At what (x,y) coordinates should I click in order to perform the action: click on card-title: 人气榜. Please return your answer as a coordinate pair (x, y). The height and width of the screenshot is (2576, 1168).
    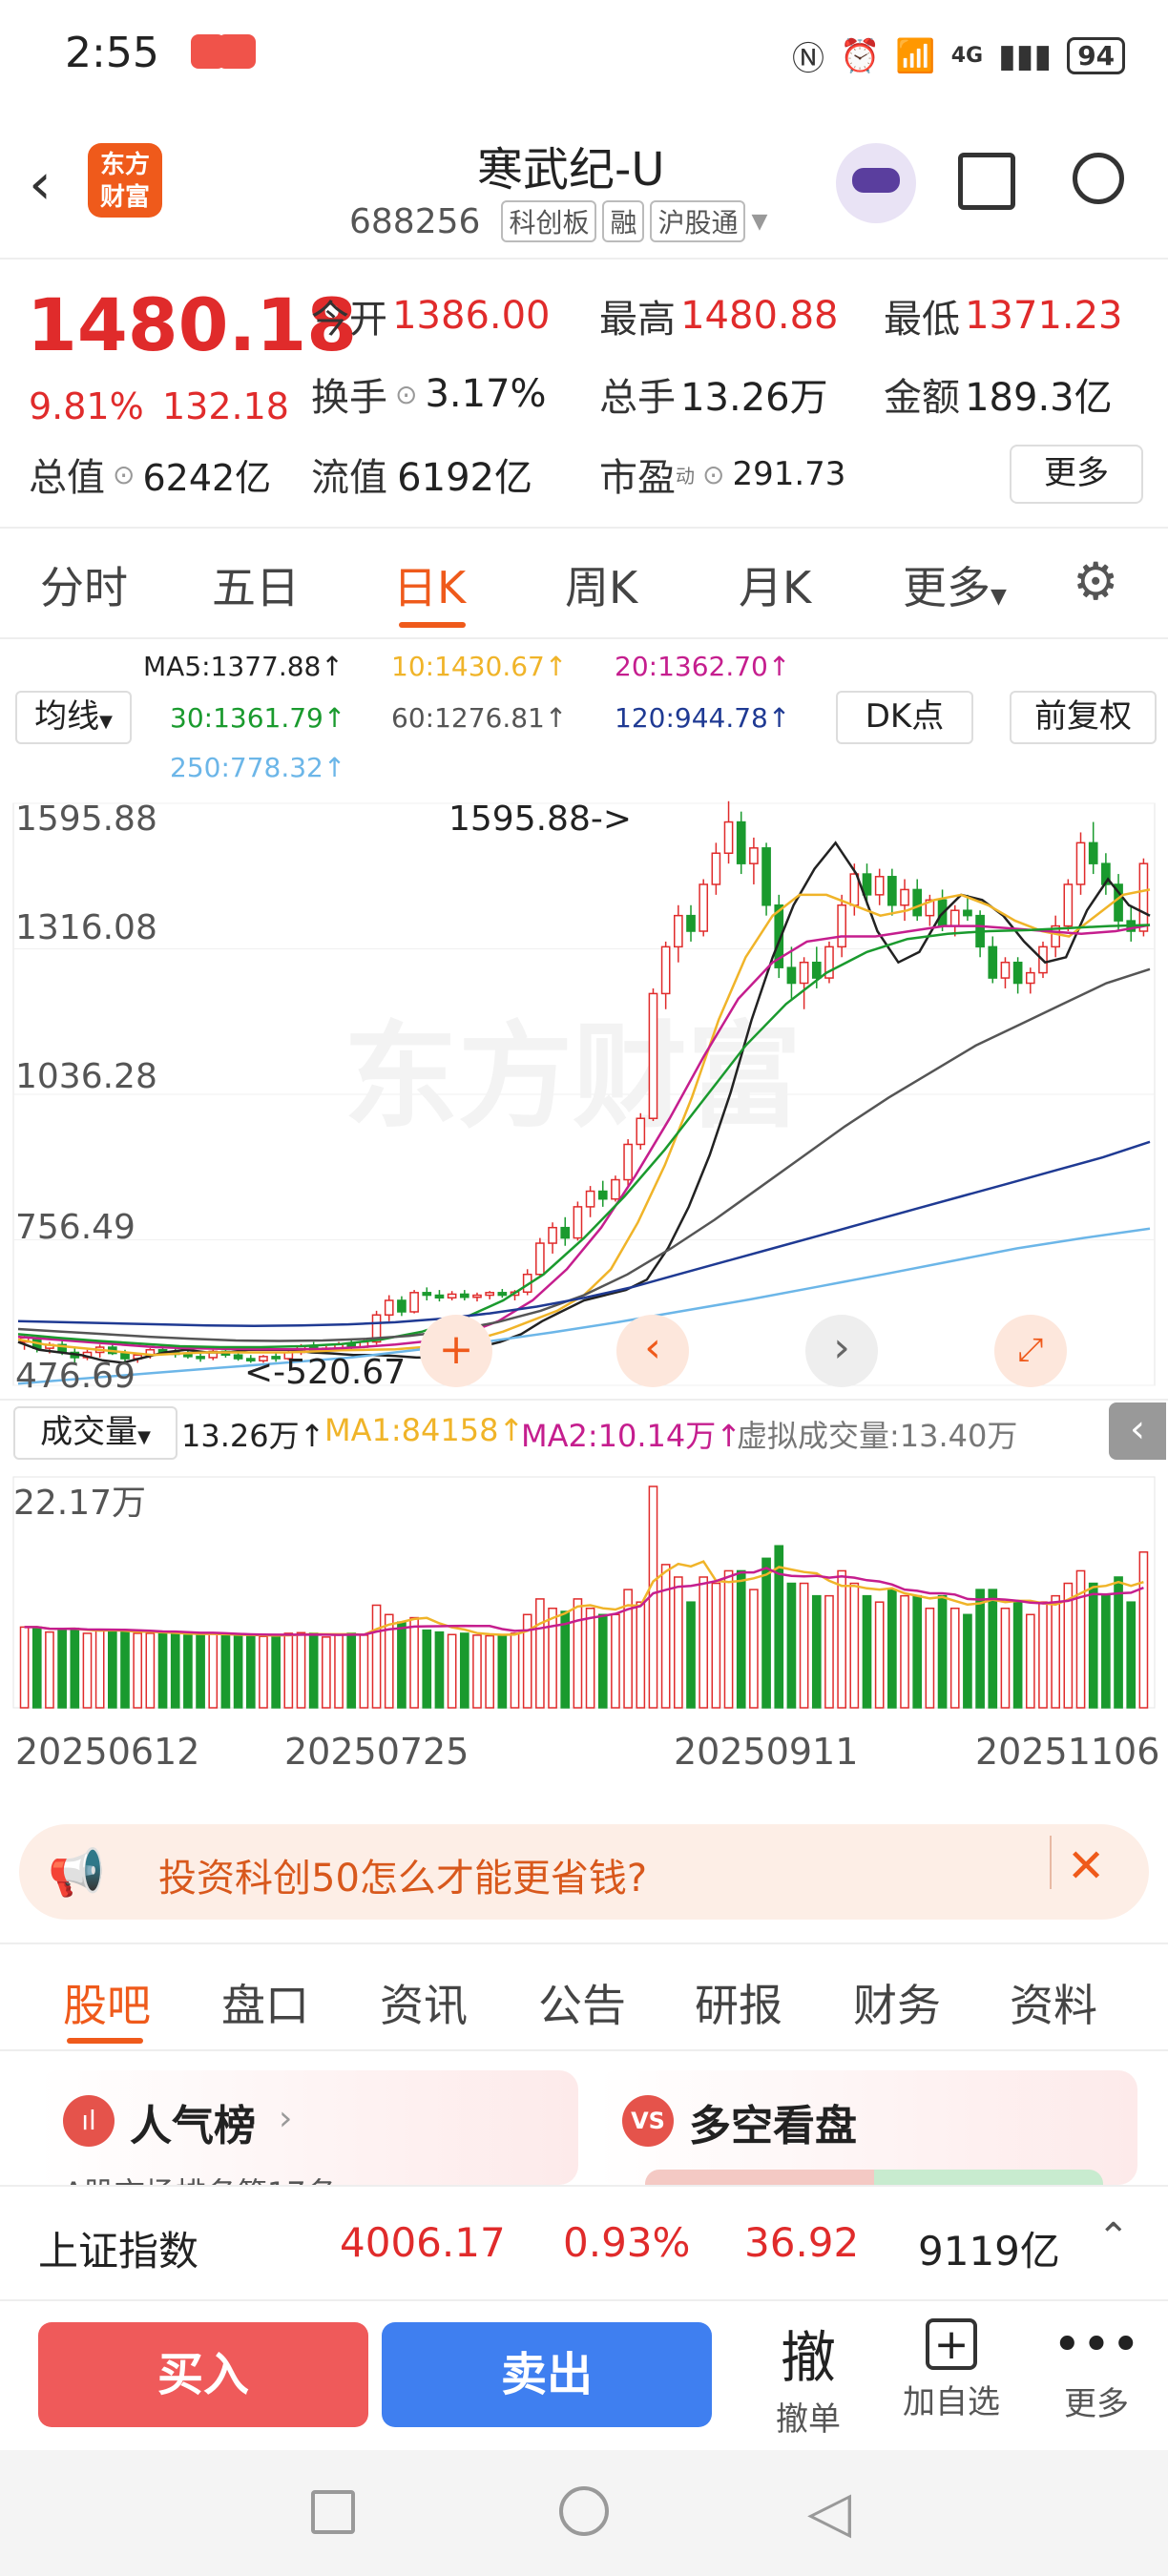
    Looking at the image, I should click on (193, 2126).